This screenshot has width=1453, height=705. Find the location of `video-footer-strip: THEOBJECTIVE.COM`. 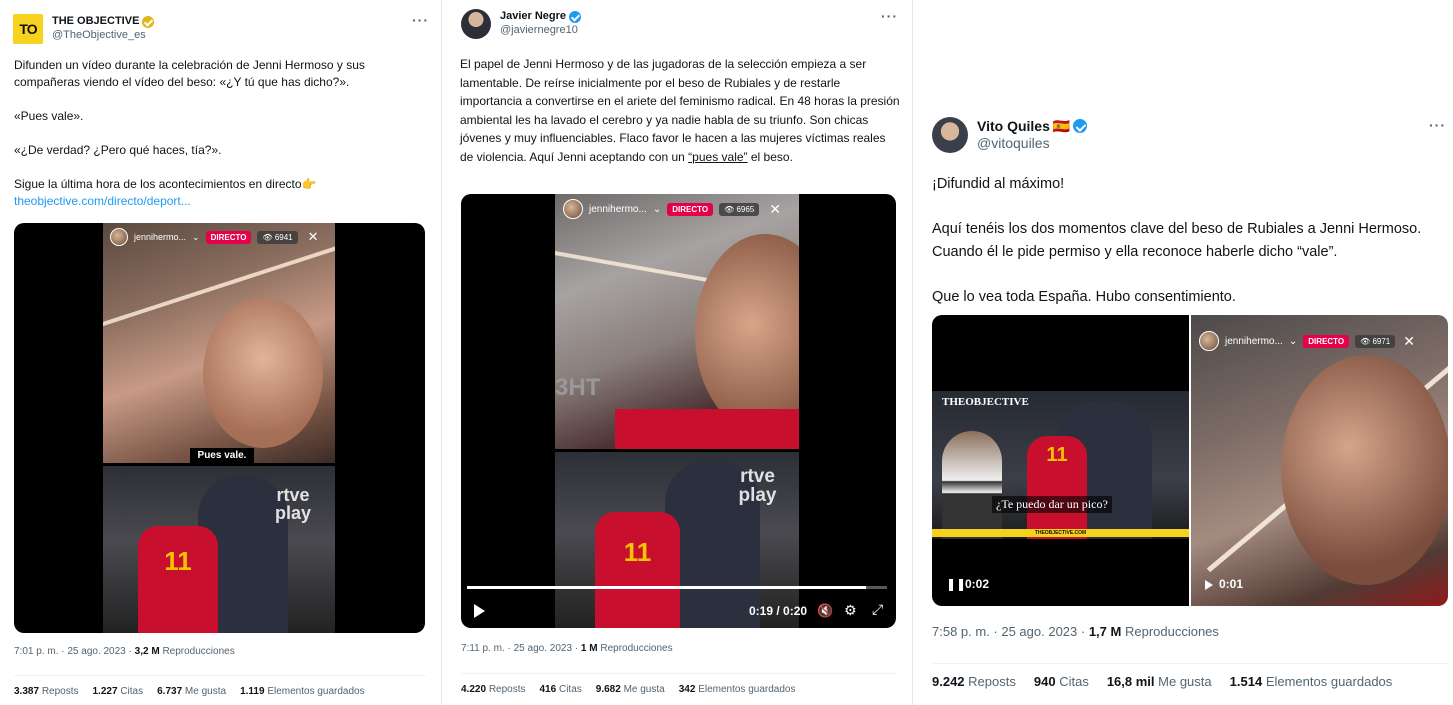

video-footer-strip: THEOBJECTIVE.COM is located at coordinates (1060, 533).